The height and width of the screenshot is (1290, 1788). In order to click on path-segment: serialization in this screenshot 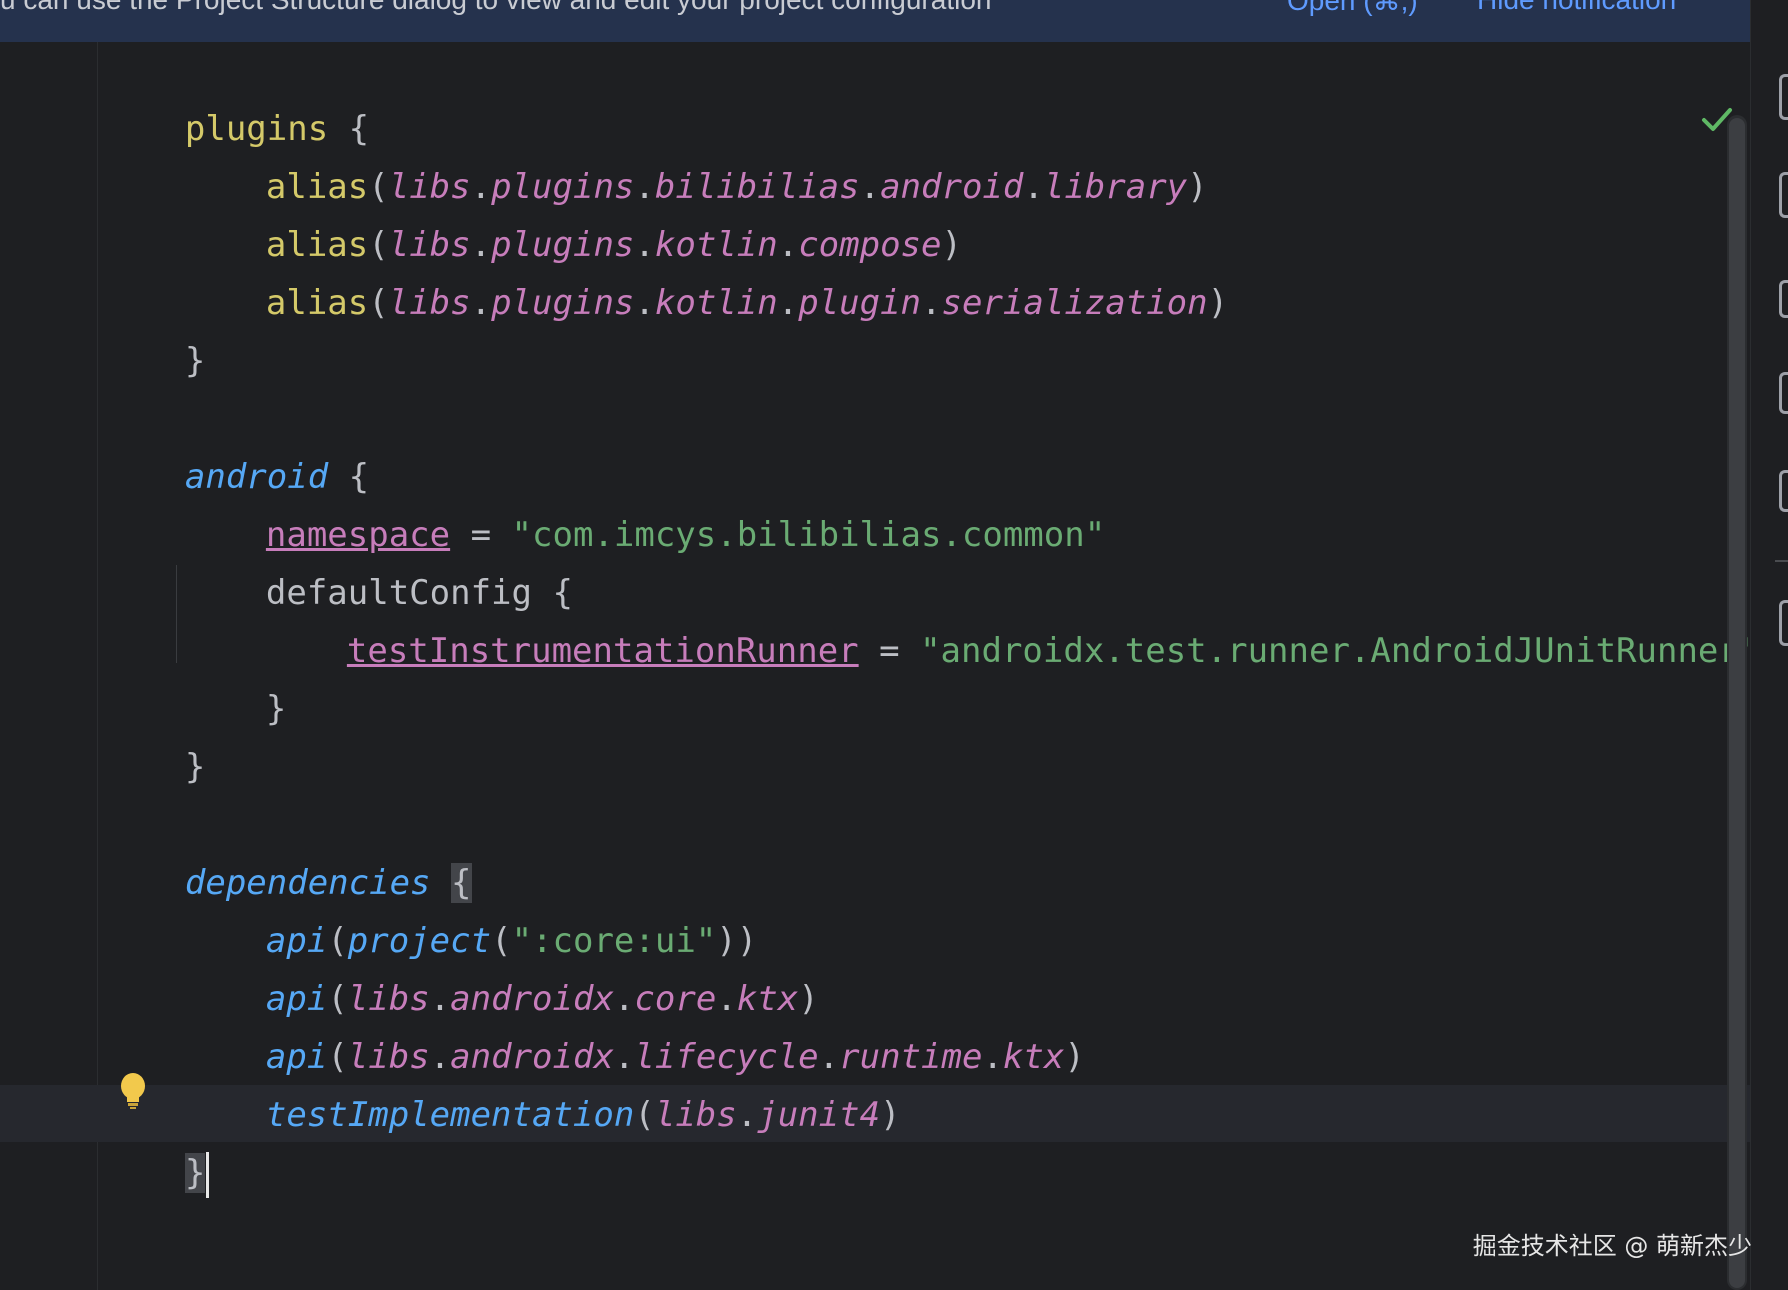, I will do `click(1074, 303)`.